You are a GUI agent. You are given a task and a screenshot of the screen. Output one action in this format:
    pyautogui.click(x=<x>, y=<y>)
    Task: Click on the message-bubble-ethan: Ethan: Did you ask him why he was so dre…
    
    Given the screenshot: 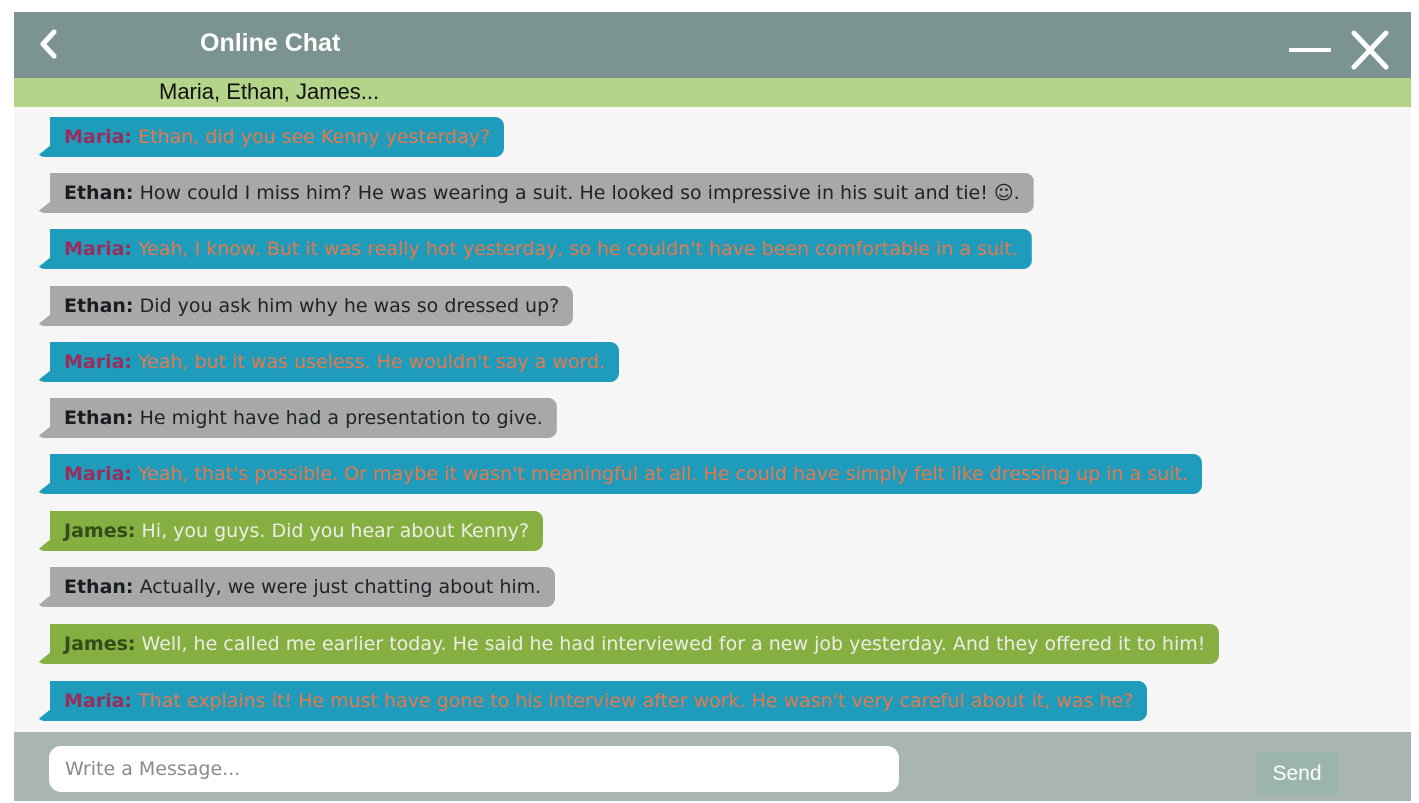 What is the action you would take?
    pyautogui.click(x=305, y=306)
    